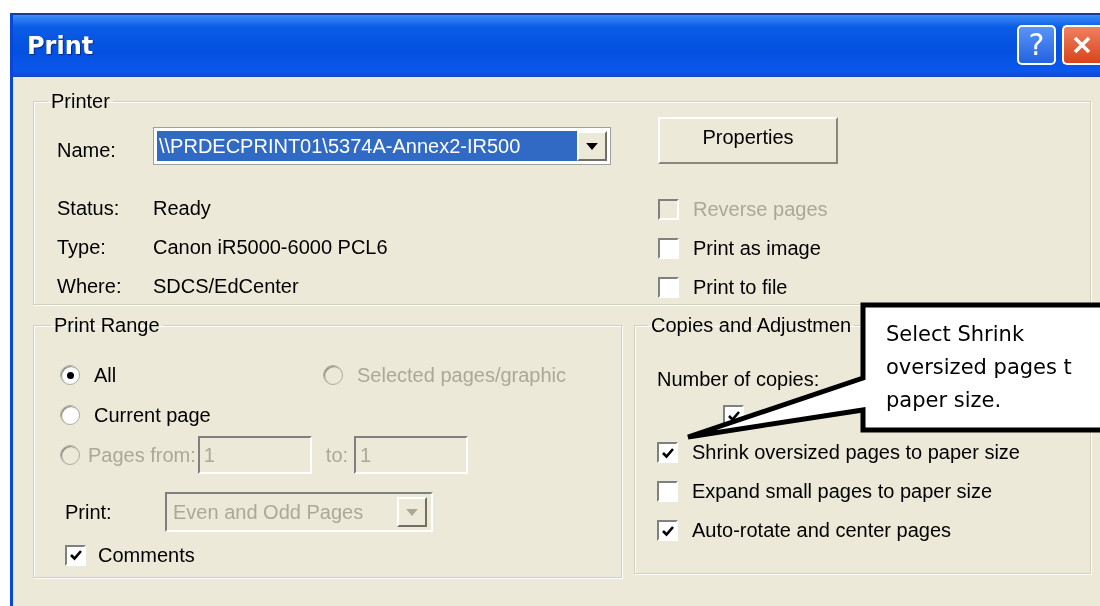 This screenshot has height=606, width=1100. What do you see at coordinates (80, 101) in the screenshot?
I see `group-label: Printer` at bounding box center [80, 101].